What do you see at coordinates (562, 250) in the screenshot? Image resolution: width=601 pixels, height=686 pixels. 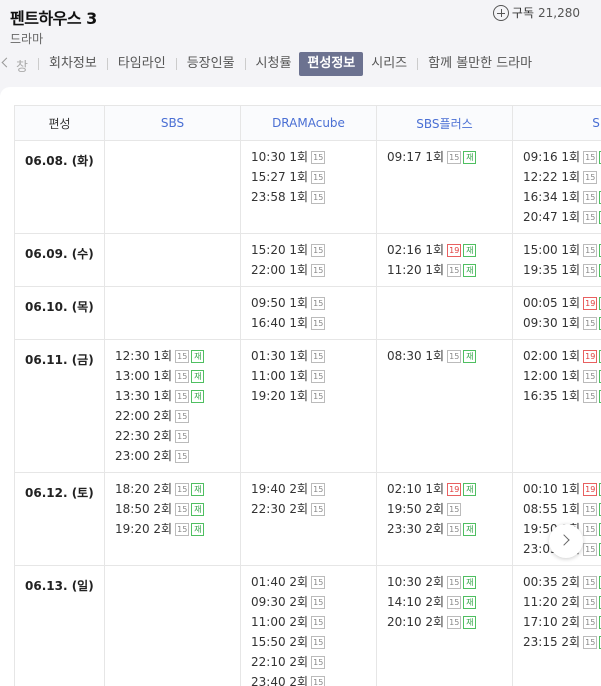 I see `broadcast-entry: 15:00 1회15재` at bounding box center [562, 250].